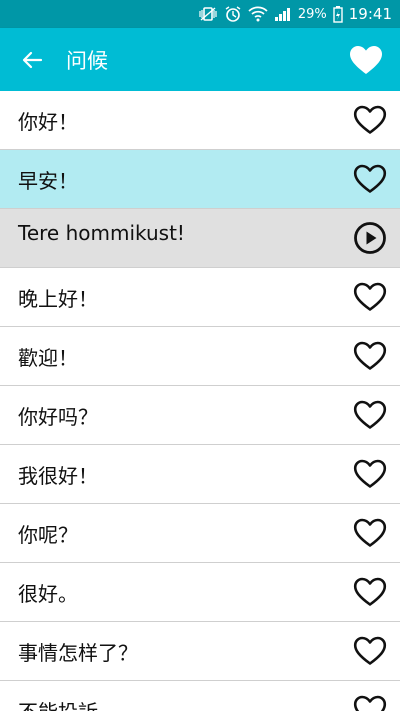 The width and height of the screenshot is (400, 711). I want to click on phrase-text: 很好。, so click(48, 593).